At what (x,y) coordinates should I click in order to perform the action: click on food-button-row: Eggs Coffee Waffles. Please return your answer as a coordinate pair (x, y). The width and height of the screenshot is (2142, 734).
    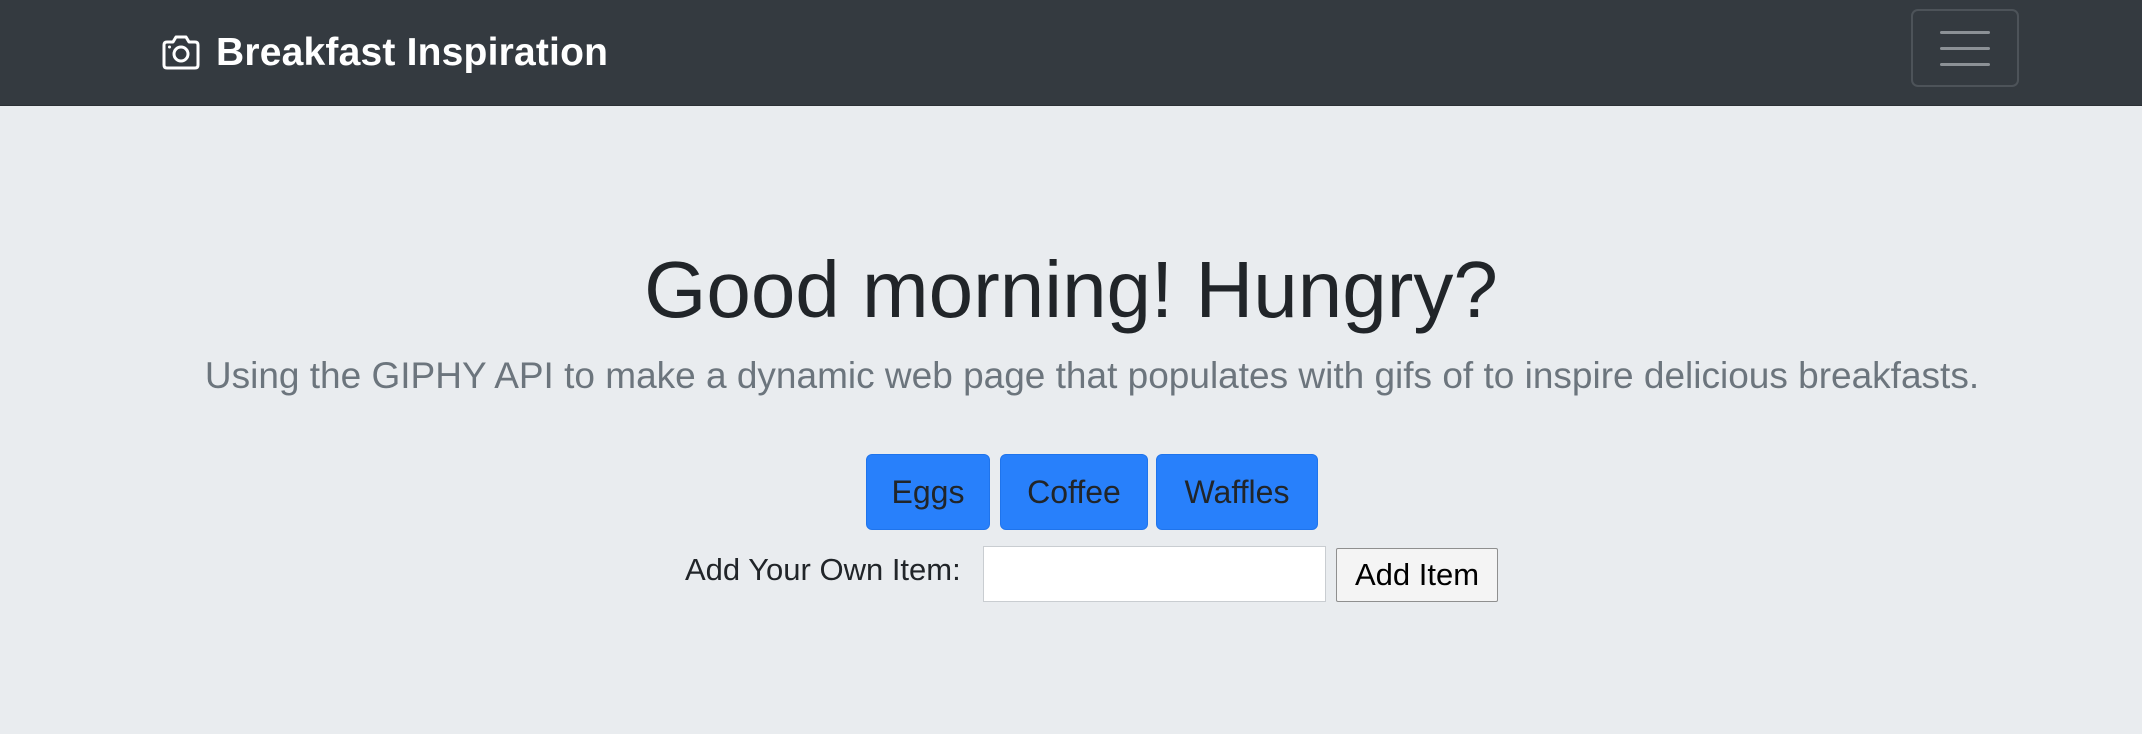
    Looking at the image, I should click on (1071, 492).